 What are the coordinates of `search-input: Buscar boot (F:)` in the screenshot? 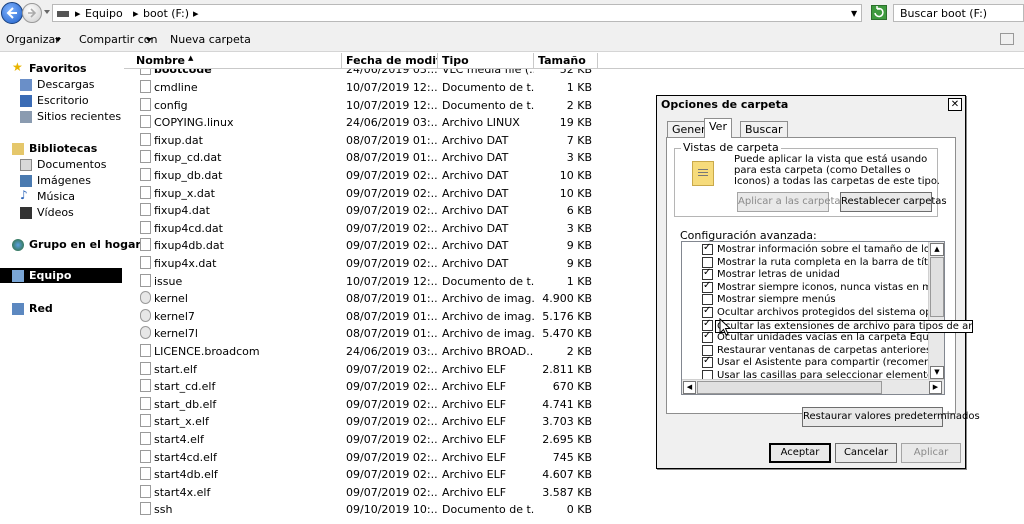 It's located at (958, 13).